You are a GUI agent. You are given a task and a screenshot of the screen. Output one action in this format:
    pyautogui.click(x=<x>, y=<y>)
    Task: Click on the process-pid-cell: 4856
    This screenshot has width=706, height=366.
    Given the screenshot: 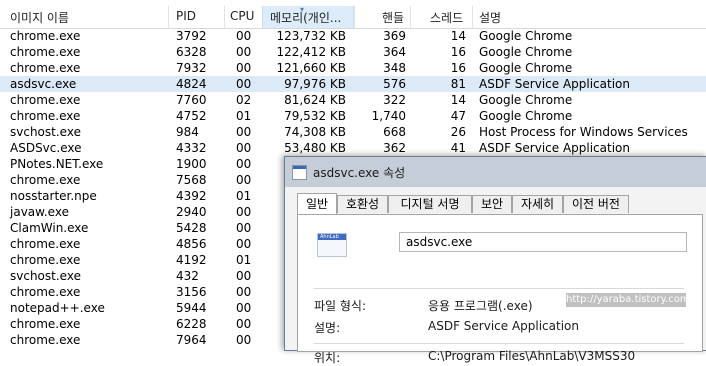 What is the action you would take?
    pyautogui.click(x=191, y=244)
    